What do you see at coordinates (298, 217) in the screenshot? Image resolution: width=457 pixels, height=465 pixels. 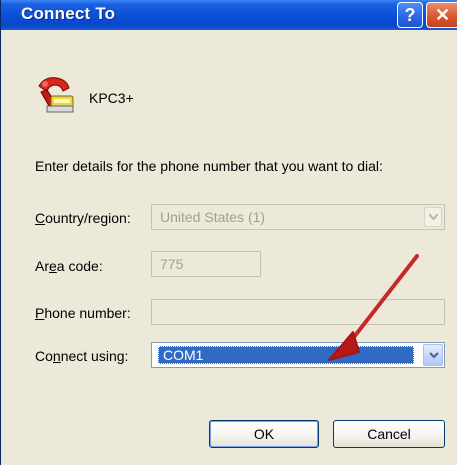 I see `country-region-select: United States (1)` at bounding box center [298, 217].